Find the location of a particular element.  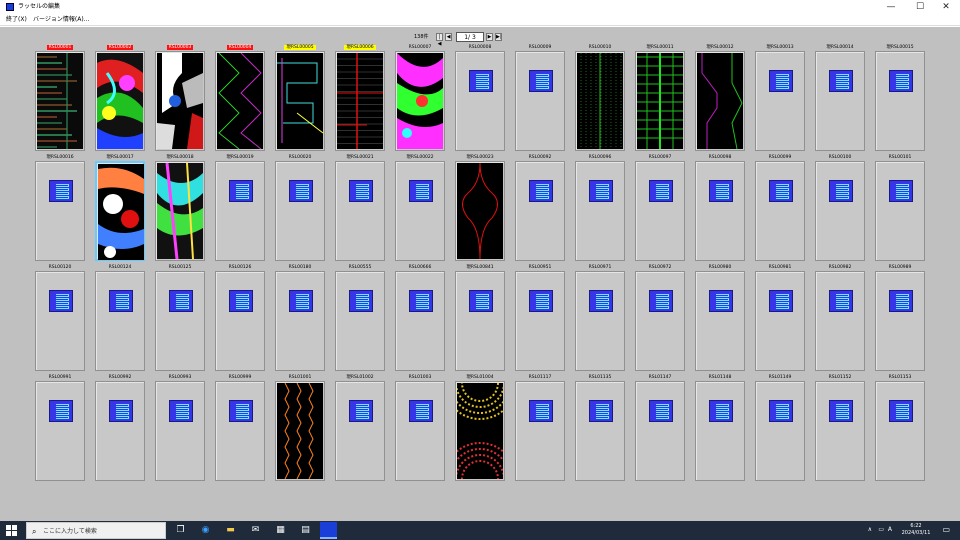

pattern-tile: 現RSL00012 is located at coordinates (720, 99).